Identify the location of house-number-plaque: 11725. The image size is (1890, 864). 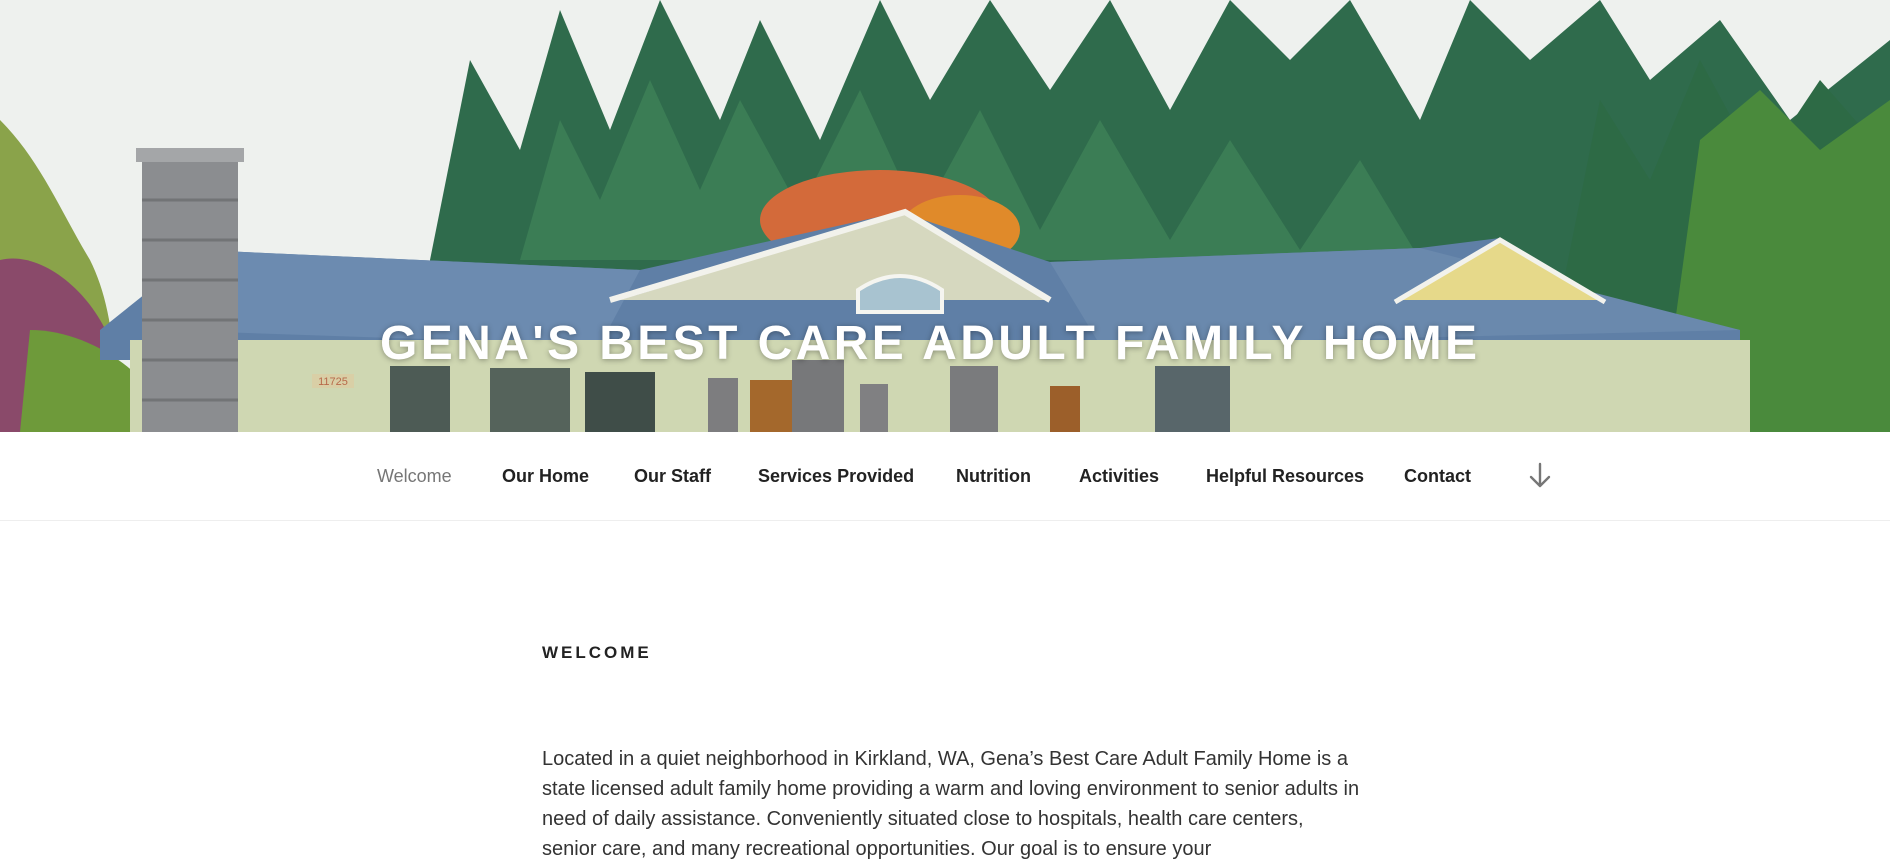
(333, 382).